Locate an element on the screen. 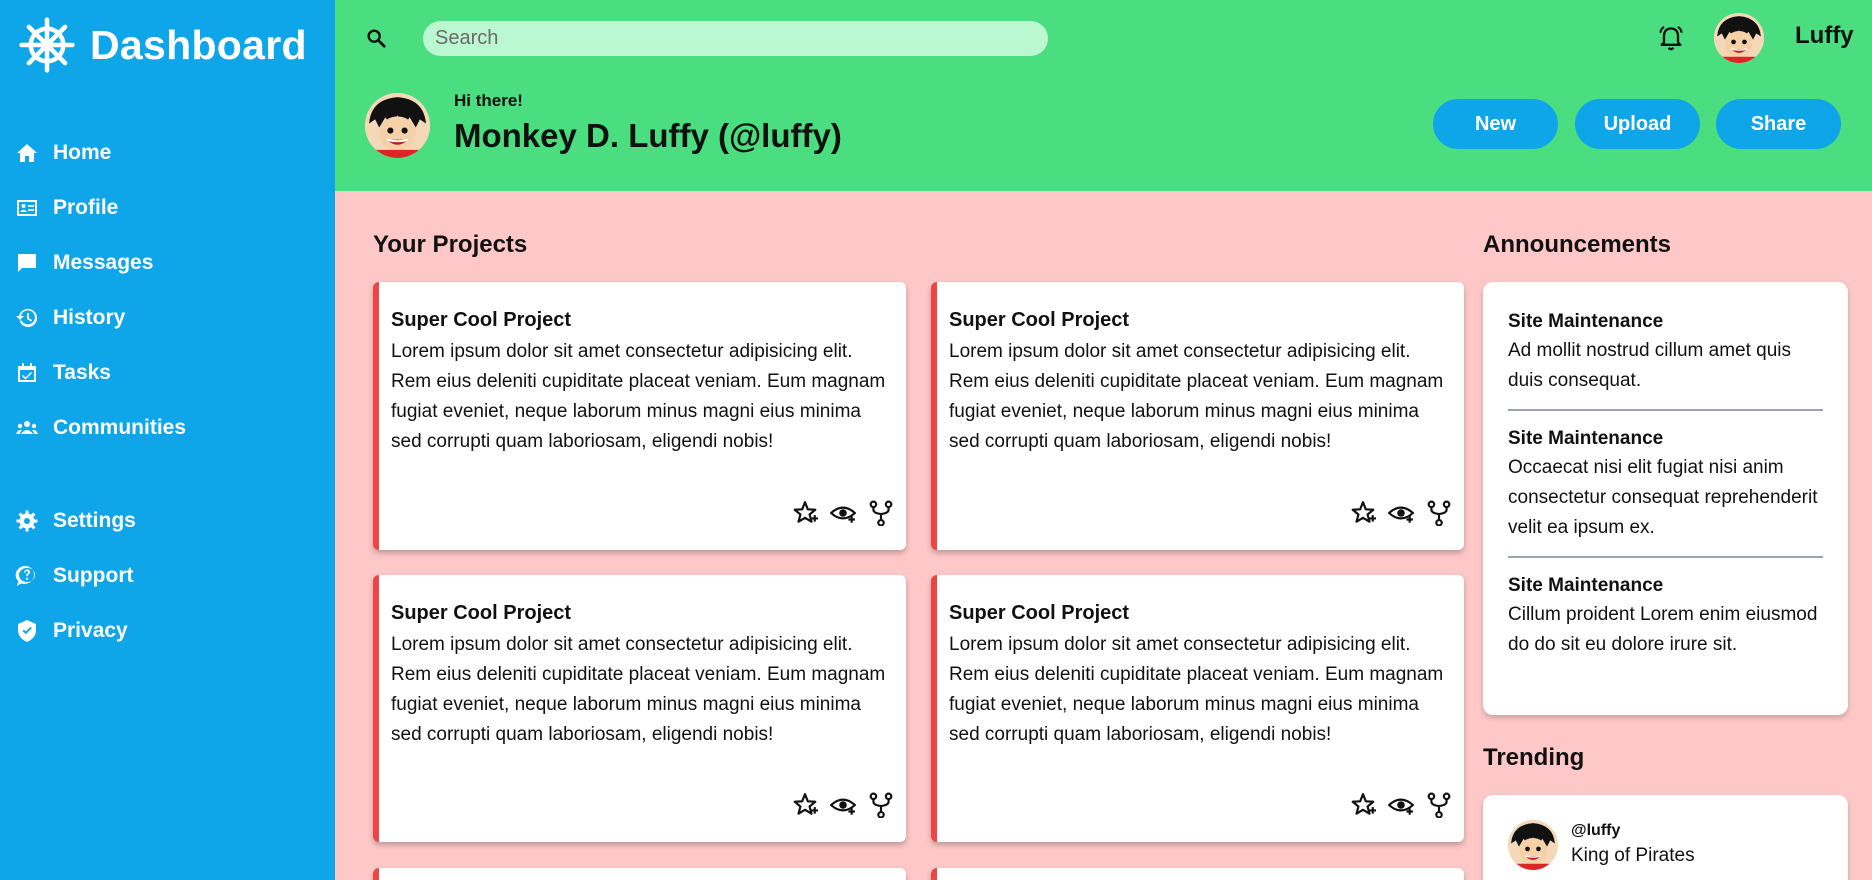 This screenshot has width=1872, height=880. projects-heading: Your Projects is located at coordinates (450, 244).